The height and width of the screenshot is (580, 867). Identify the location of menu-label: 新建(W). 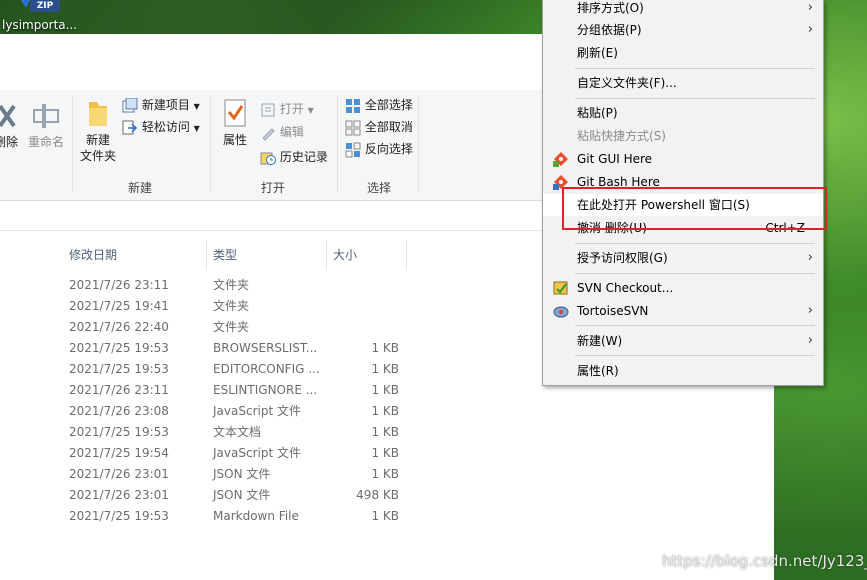
(600, 341).